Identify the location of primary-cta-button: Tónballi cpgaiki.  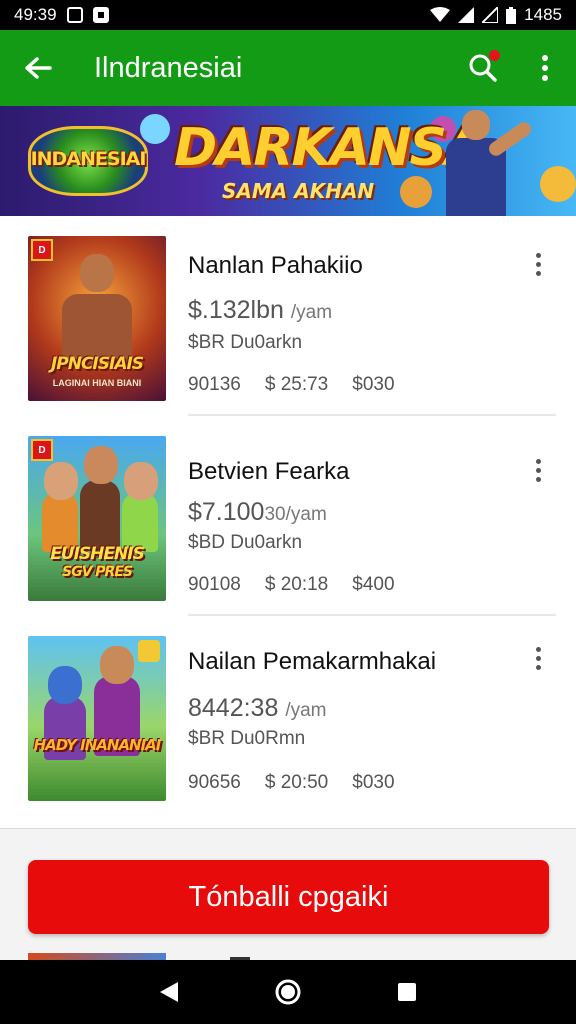
(288, 897).